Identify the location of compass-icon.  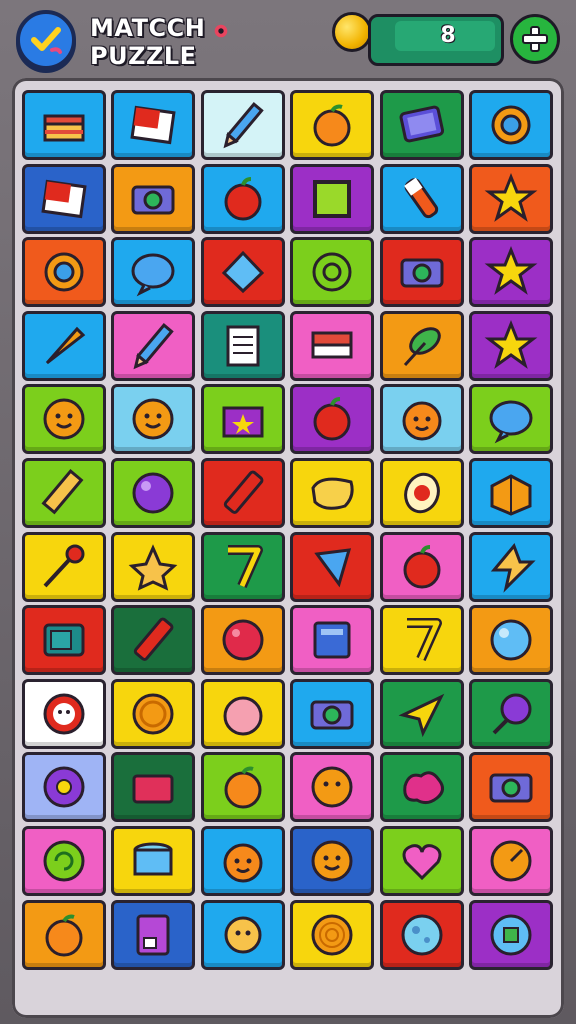
(511, 861).